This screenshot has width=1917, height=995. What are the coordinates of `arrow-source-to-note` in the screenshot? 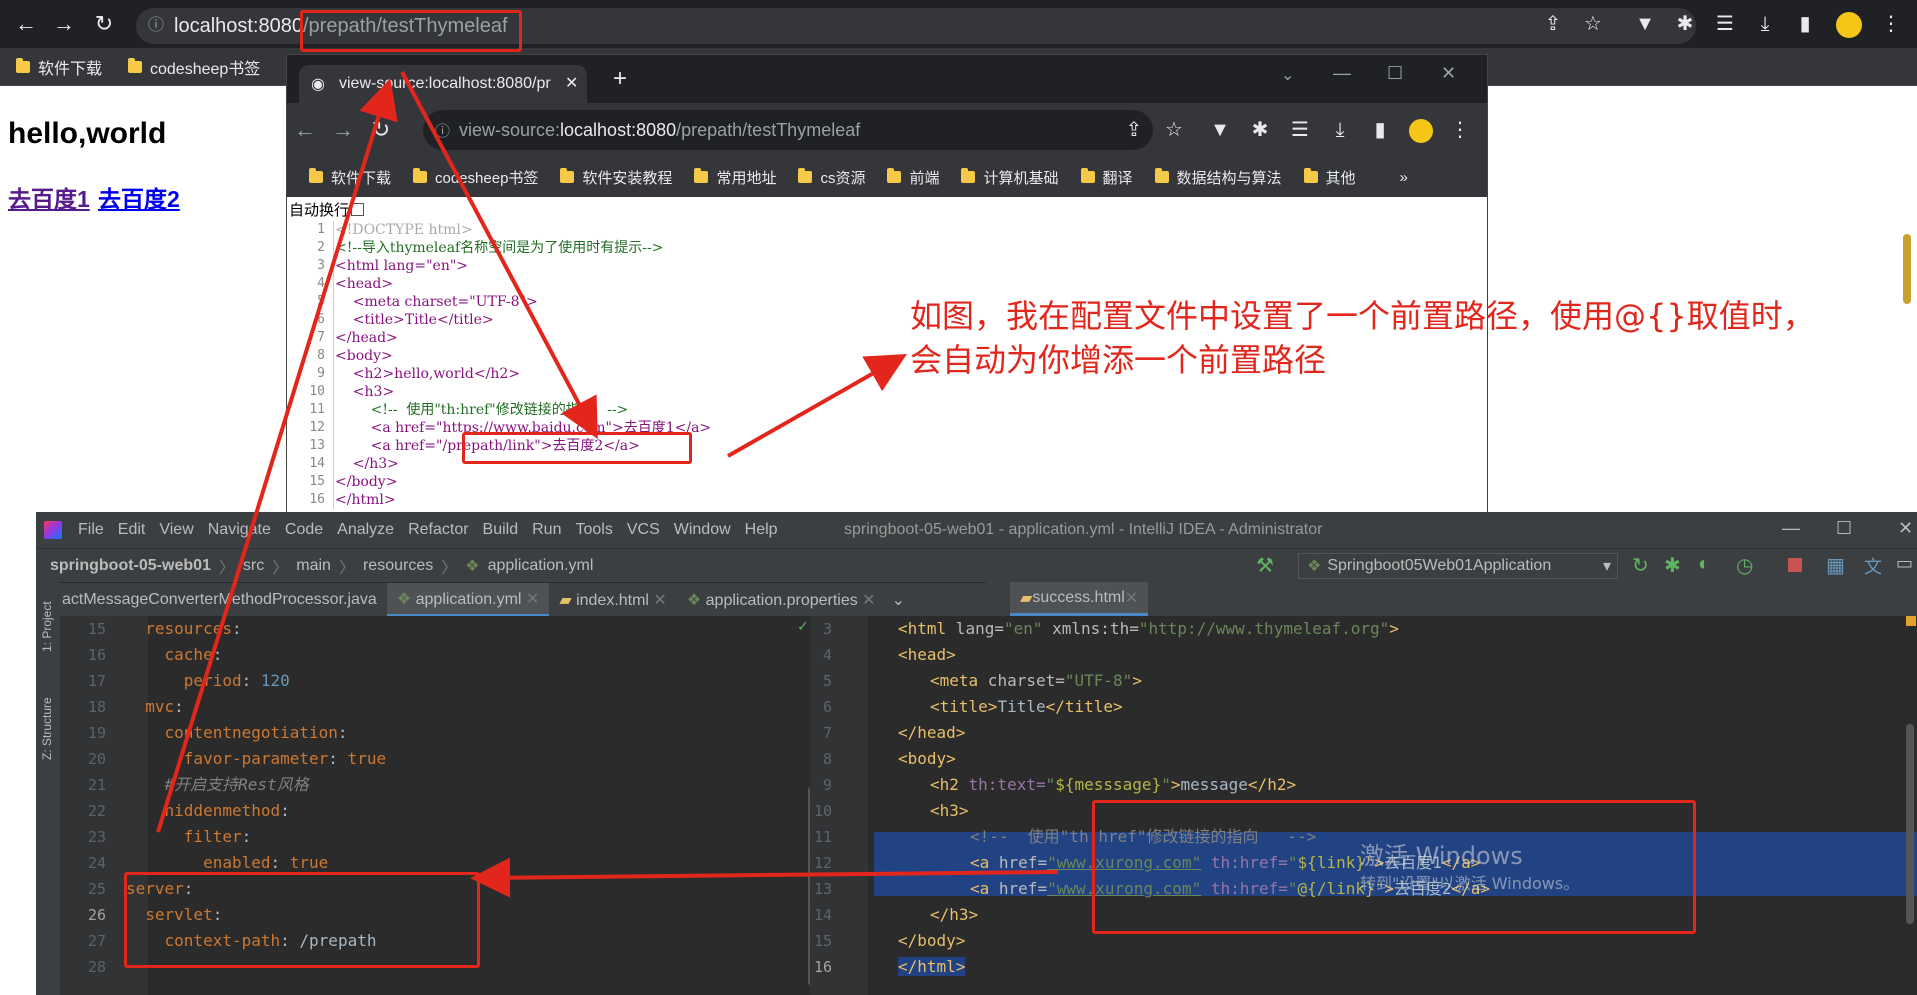 It's located at (817, 406).